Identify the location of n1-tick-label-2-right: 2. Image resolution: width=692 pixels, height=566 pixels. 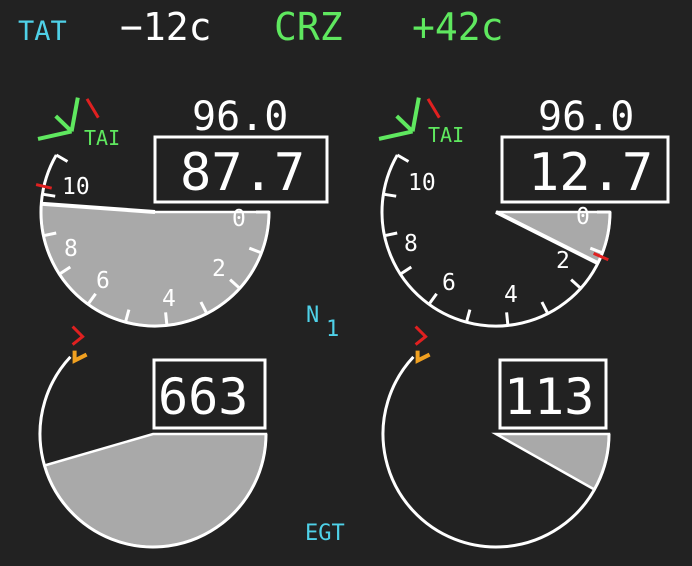
(563, 261).